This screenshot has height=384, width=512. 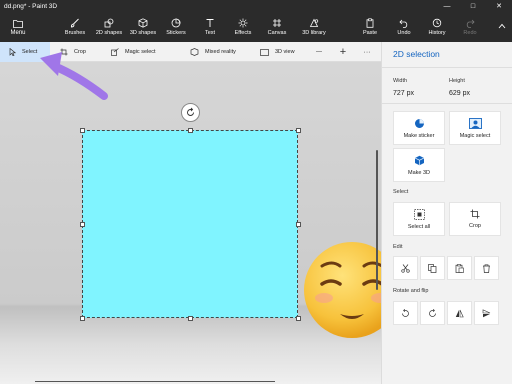 I want to click on copy-button, so click(x=432, y=268).